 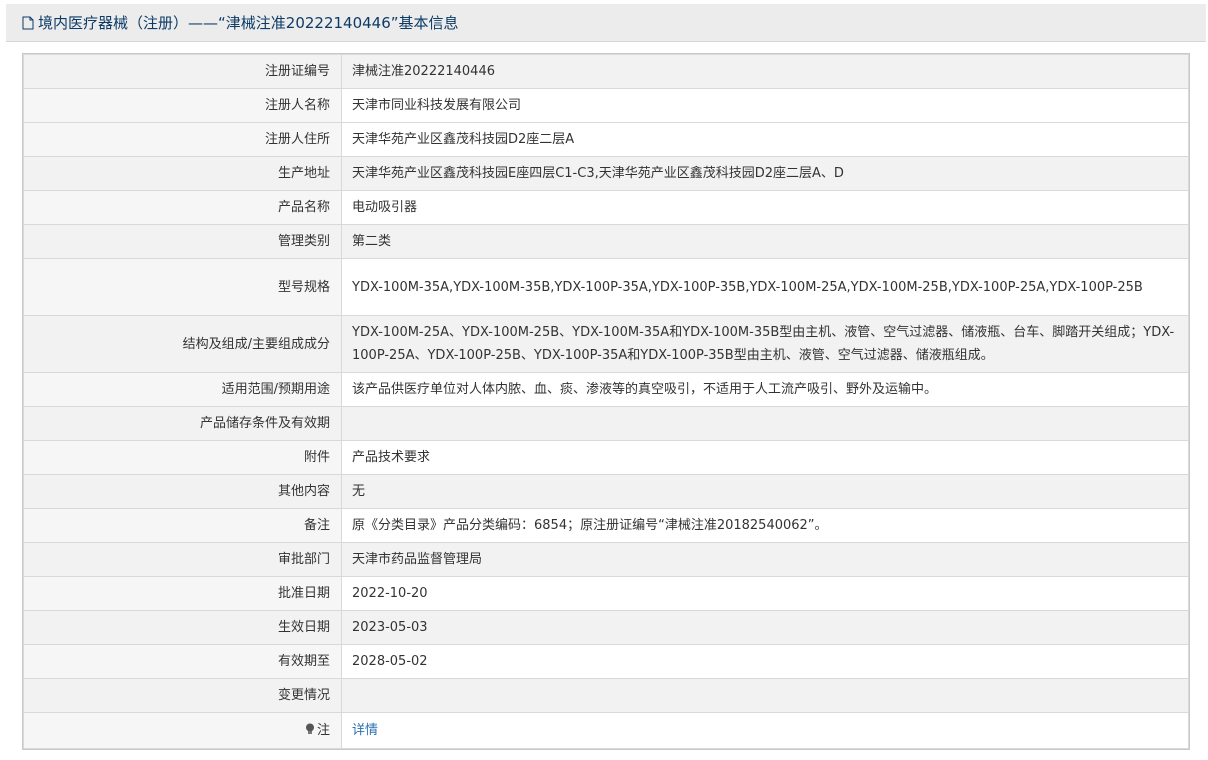 What do you see at coordinates (765, 491) in the screenshot?
I see `row-value: 无` at bounding box center [765, 491].